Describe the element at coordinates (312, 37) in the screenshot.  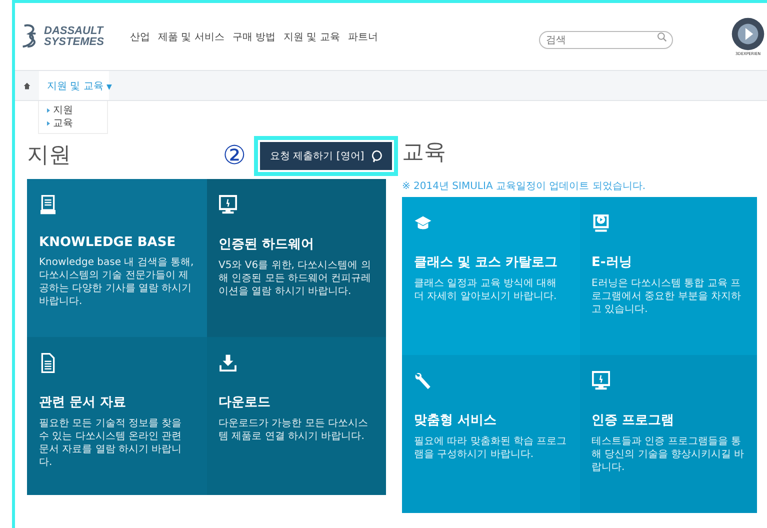
I see `nav-link: 지원 및 교육` at that location.